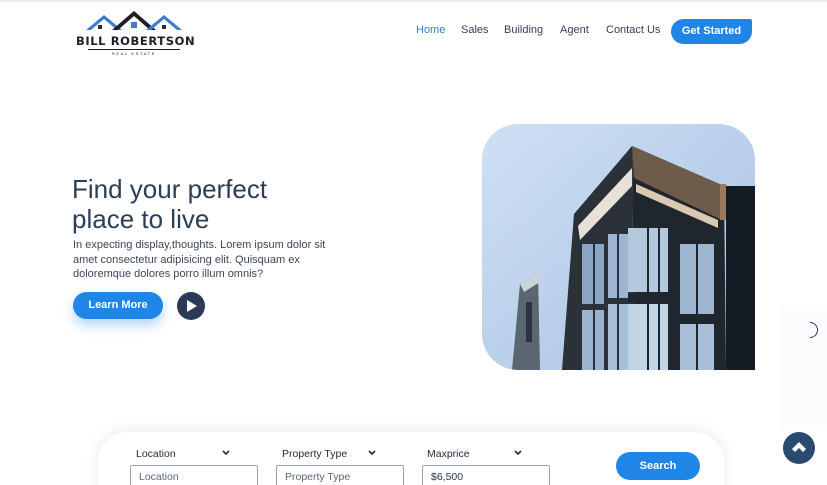  I want to click on location-label: Location, so click(156, 454).